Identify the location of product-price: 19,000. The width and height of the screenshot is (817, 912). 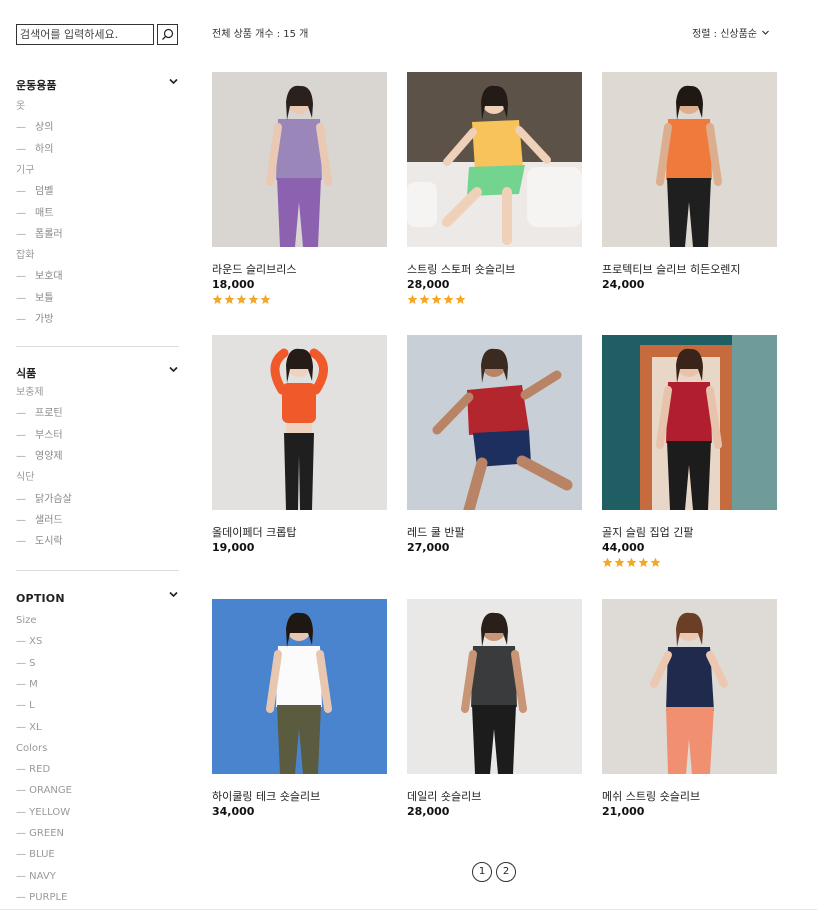
(233, 547).